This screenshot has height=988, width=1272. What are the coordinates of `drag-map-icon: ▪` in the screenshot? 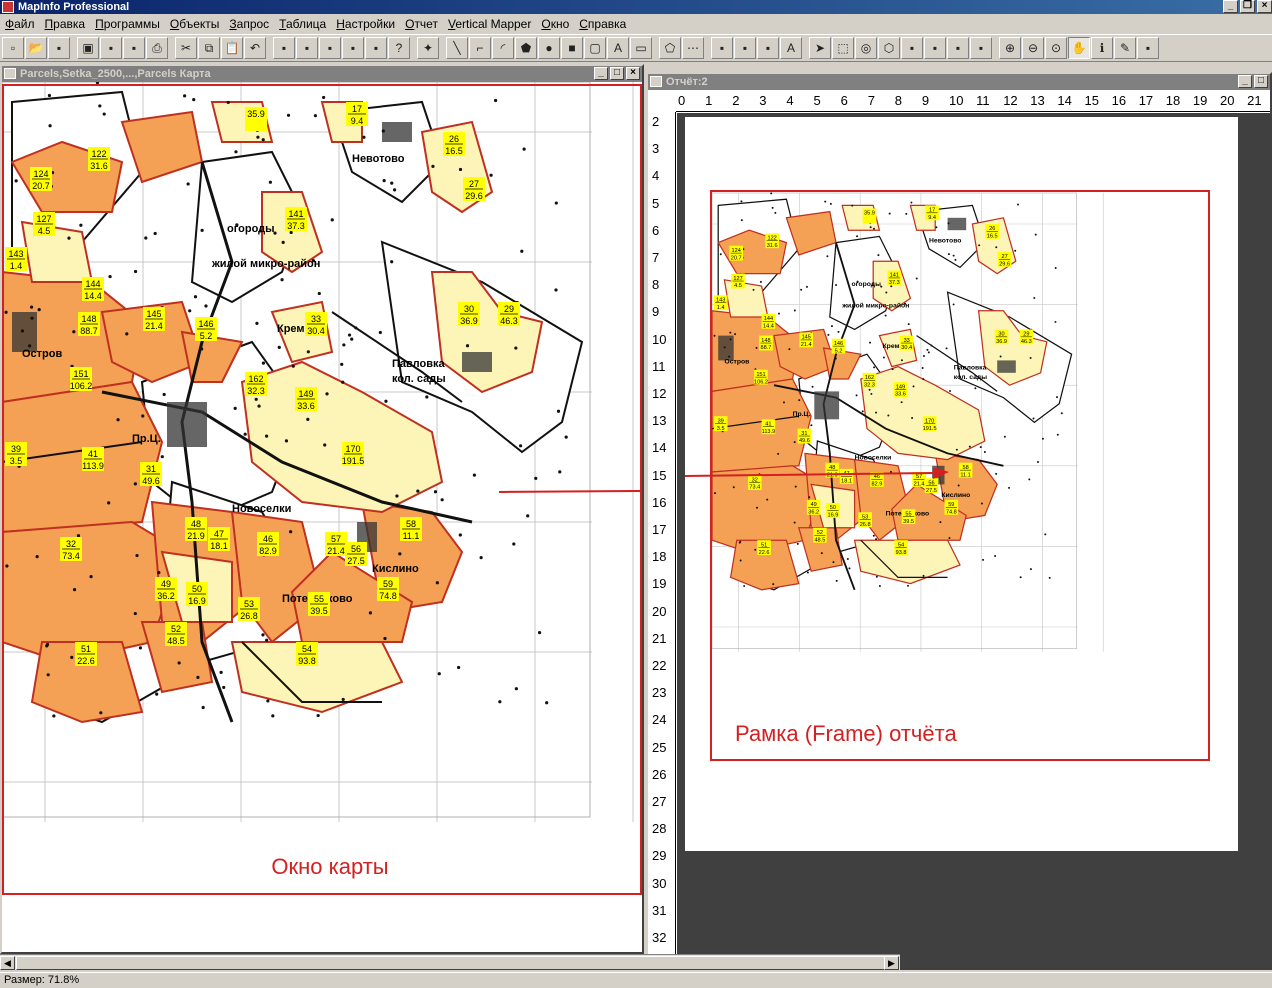 It's located at (1148, 48).